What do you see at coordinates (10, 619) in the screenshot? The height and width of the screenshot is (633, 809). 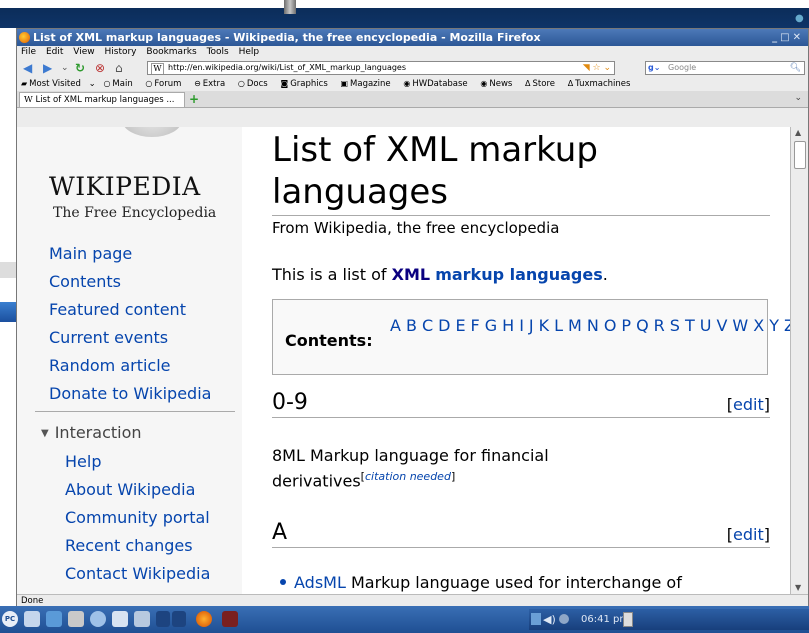 I see `start-menu-button: PC` at bounding box center [10, 619].